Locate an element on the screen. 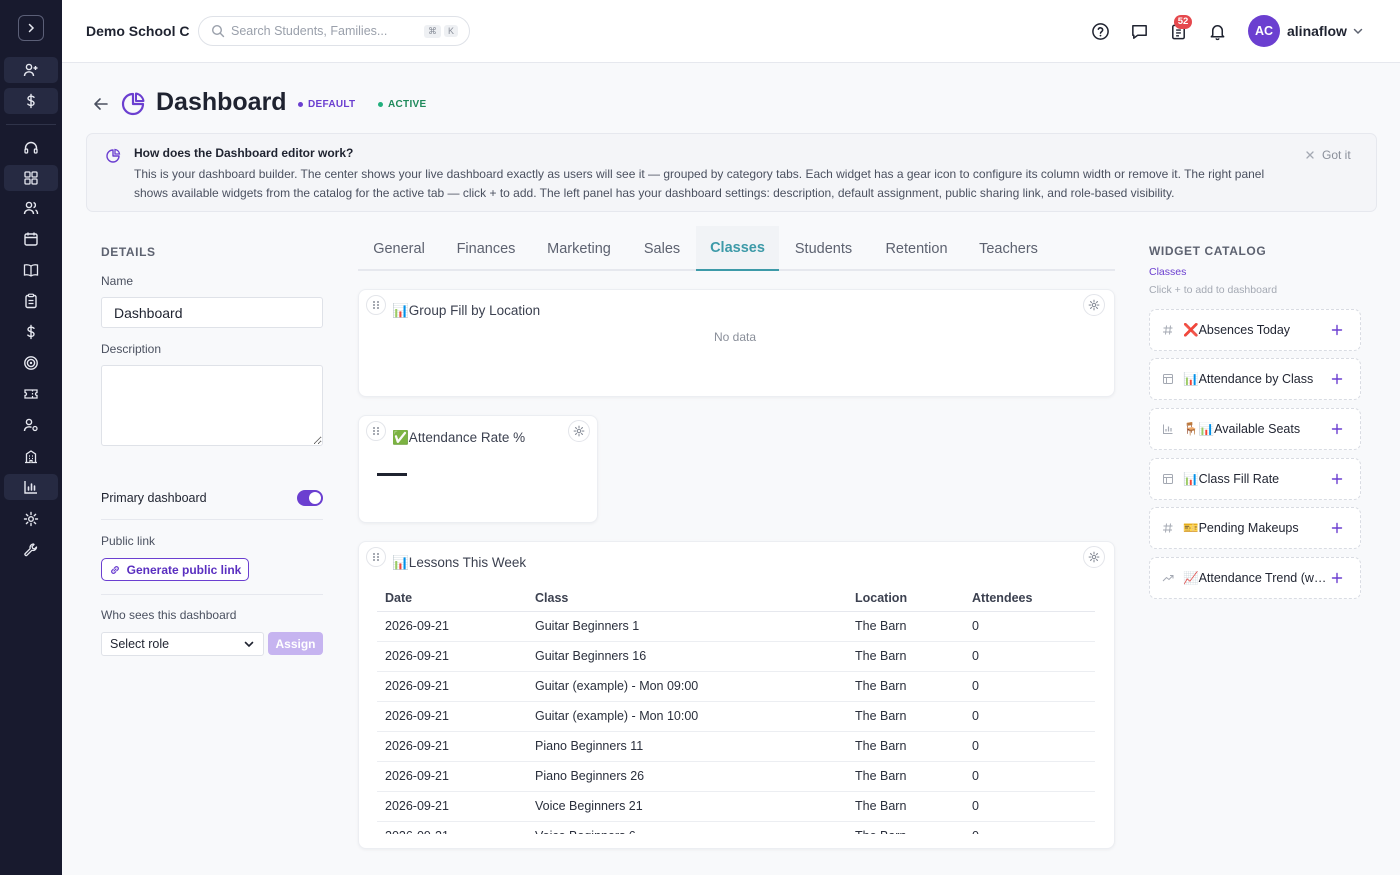  gear-icon is located at coordinates (579, 431).